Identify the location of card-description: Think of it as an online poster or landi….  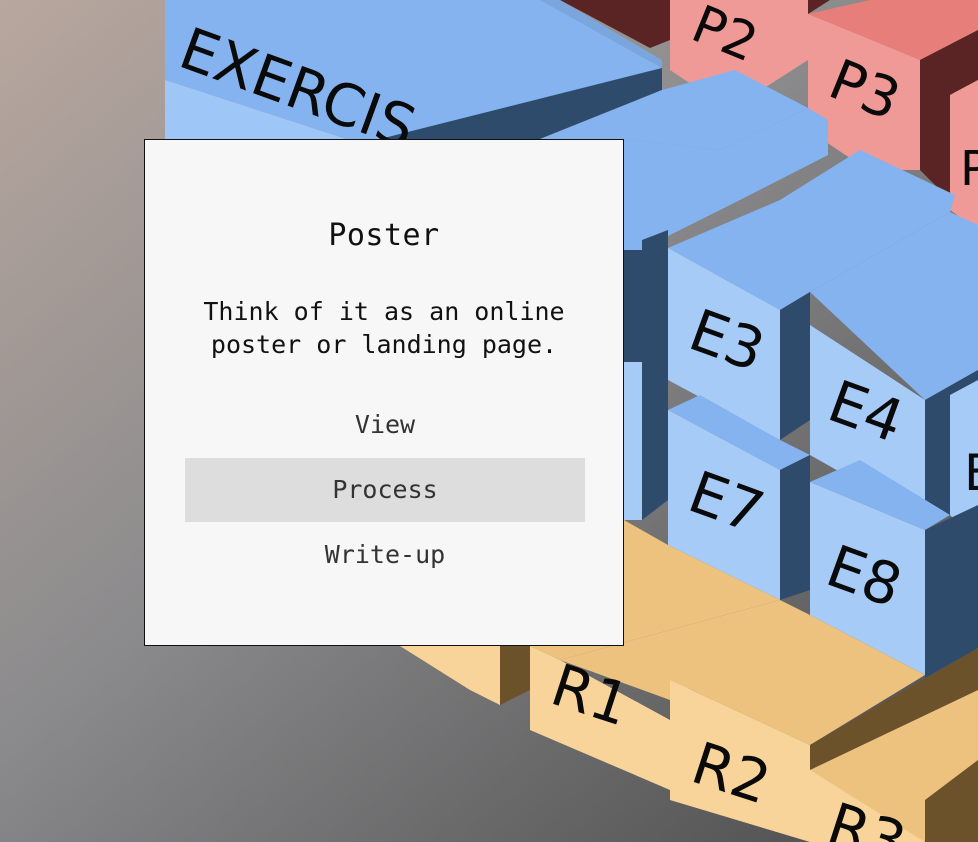
(384, 328).